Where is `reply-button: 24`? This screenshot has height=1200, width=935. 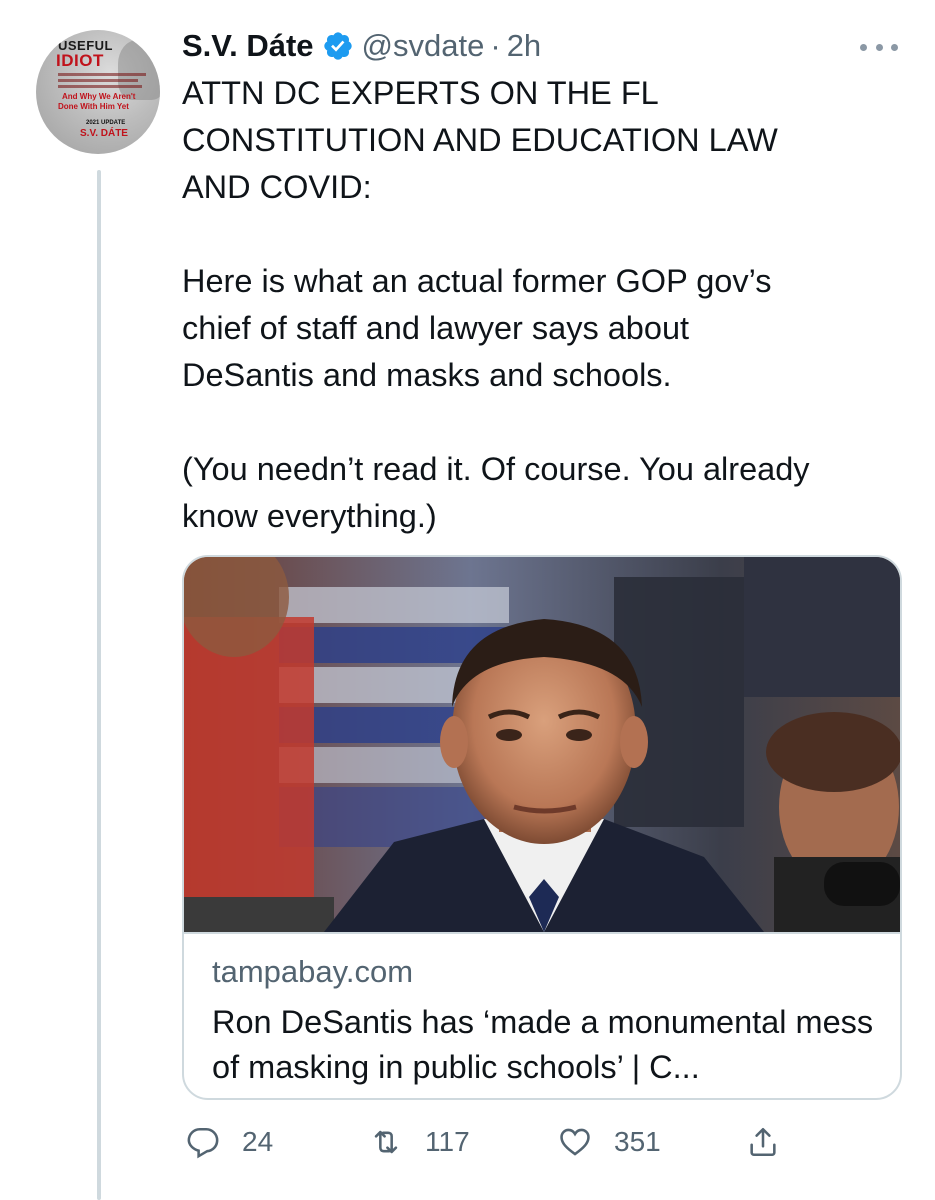 reply-button: 24 is located at coordinates (229, 1142).